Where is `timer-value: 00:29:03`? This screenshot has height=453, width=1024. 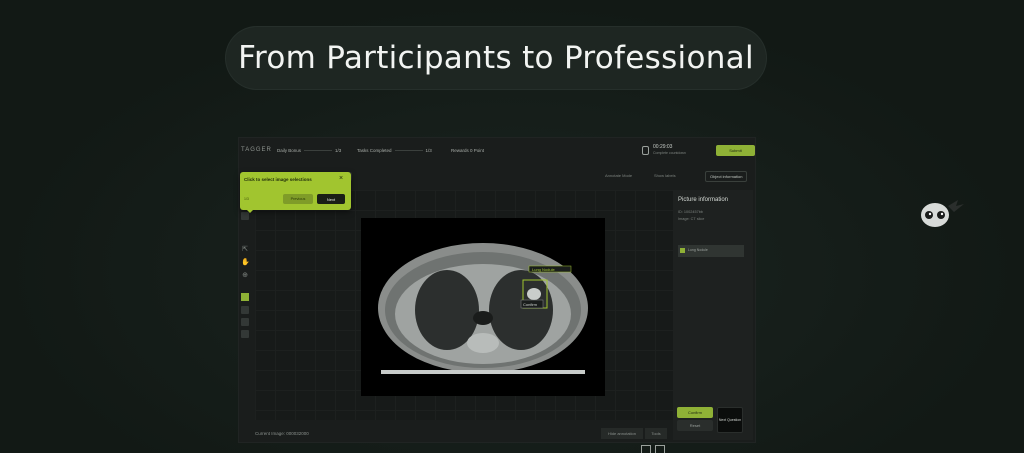 timer-value: 00:29:03 is located at coordinates (663, 147).